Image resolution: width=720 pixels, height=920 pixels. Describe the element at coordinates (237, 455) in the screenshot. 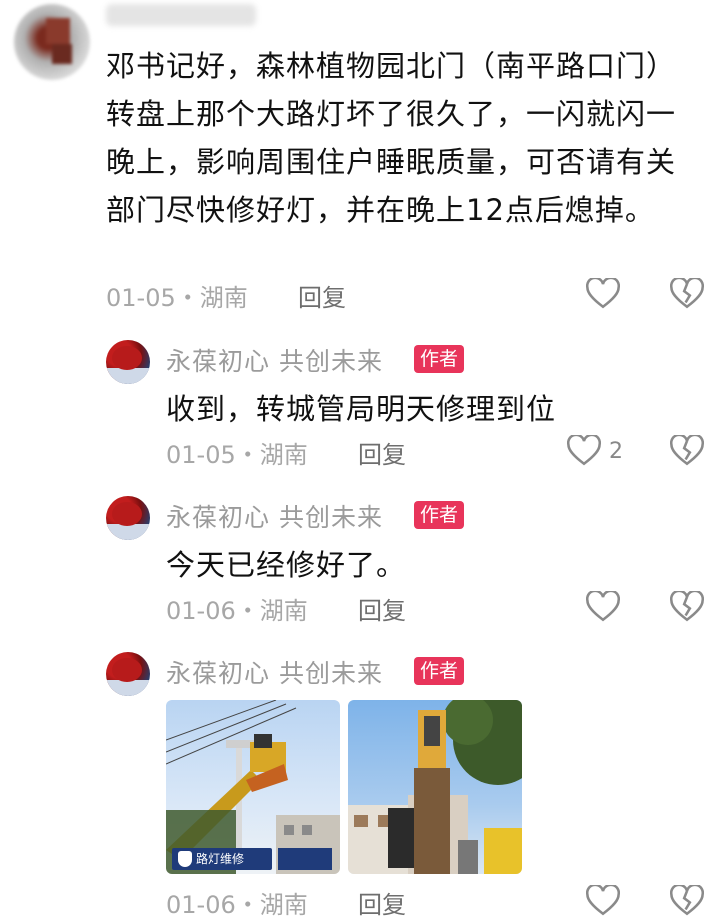

I see `reply-date-location: 01-05・湖南` at that location.